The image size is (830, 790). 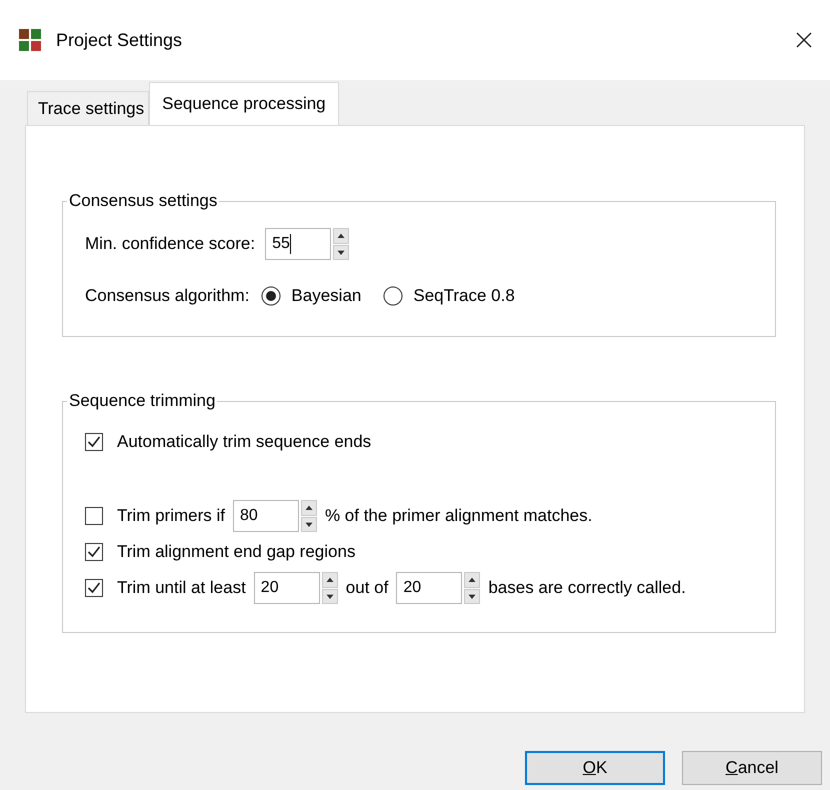 I want to click on cancel-button: Cancel, so click(x=752, y=768).